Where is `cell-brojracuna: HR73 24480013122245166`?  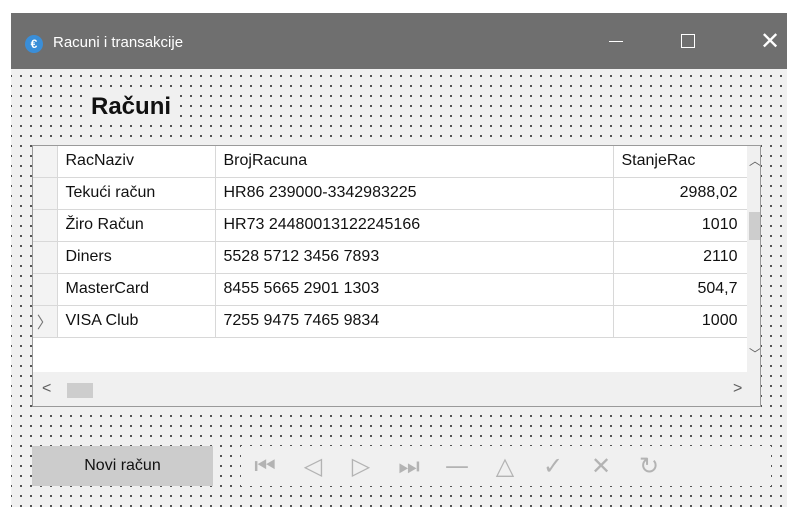
cell-brojracuna: HR73 24480013122245166 is located at coordinates (414, 225).